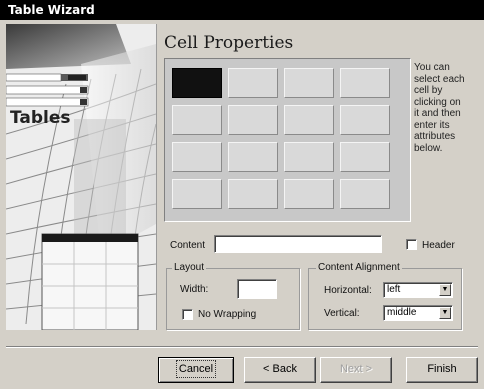 The width and height of the screenshot is (484, 389). I want to click on grid-cell-r3c2, so click(253, 157).